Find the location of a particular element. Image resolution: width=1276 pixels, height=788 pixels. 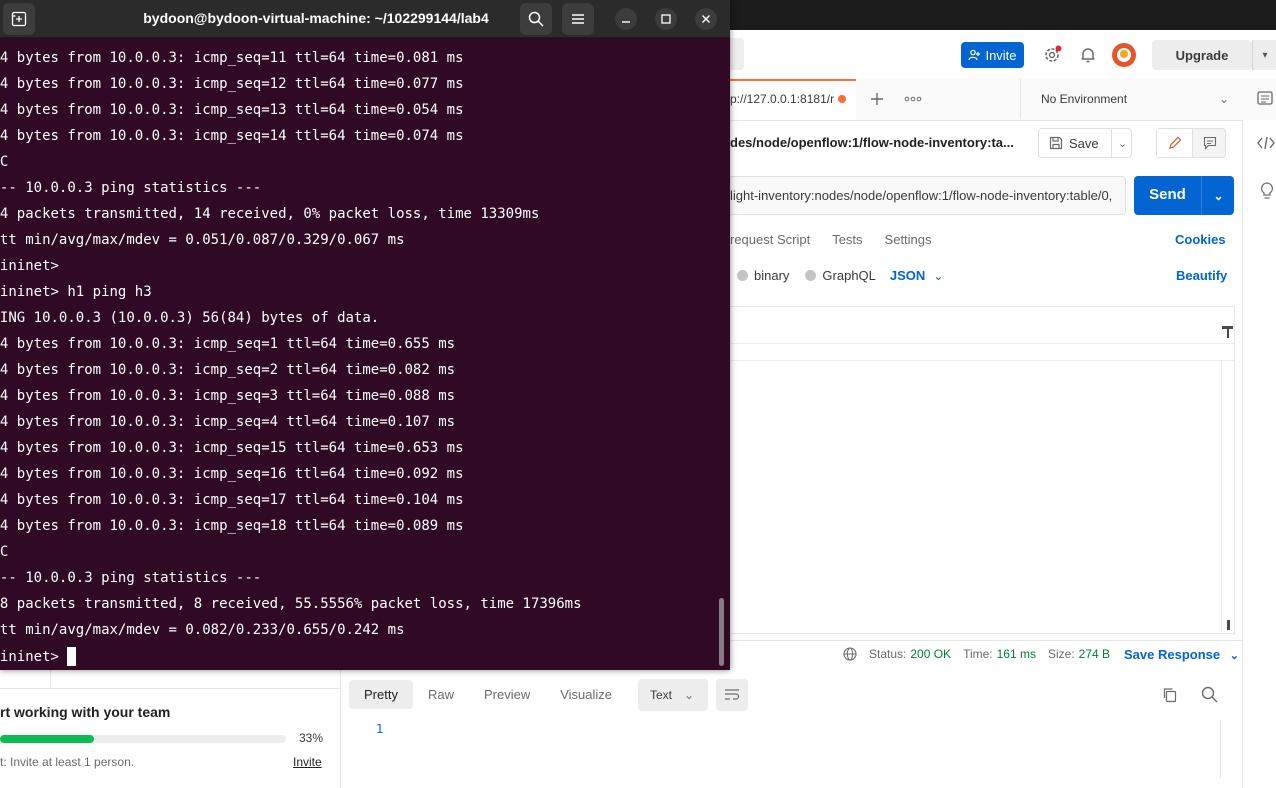

maximize-button is located at coordinates (666, 19).